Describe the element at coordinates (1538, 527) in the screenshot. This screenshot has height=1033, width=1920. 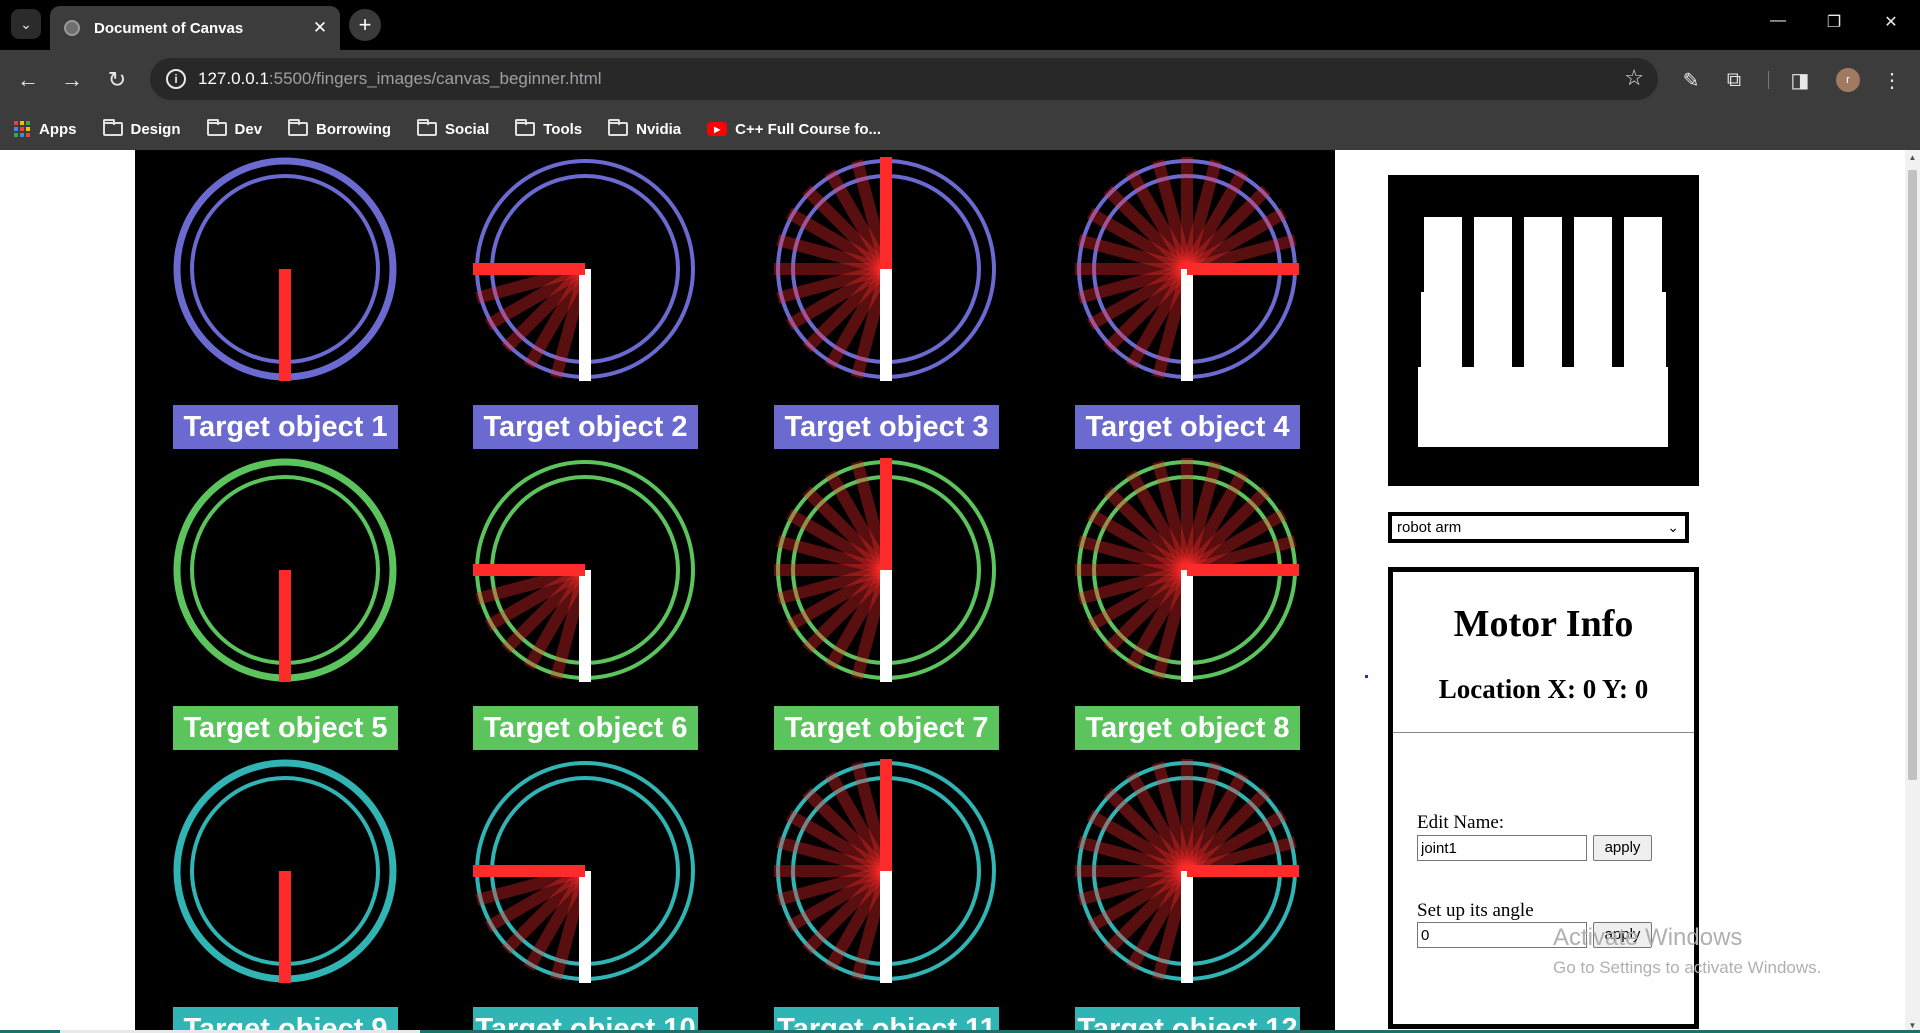
I see `model-select: robot arm ⌄` at that location.